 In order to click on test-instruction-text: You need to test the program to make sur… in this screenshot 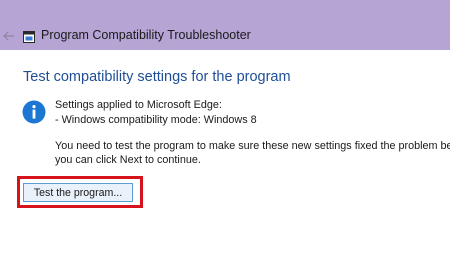, I will do `click(252, 146)`.